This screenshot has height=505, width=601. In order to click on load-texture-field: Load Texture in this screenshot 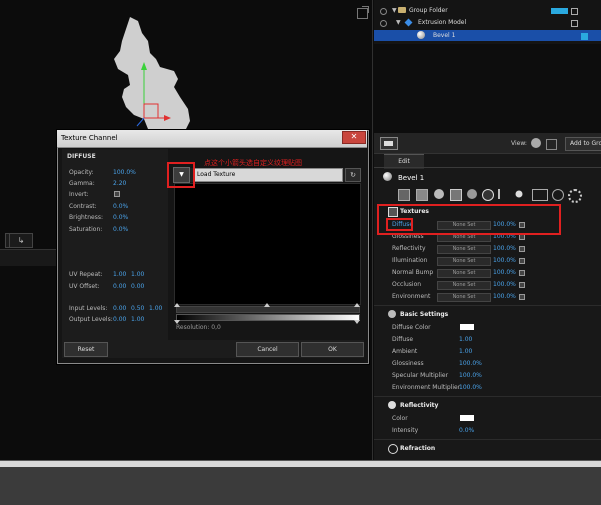, I will do `click(268, 175)`.